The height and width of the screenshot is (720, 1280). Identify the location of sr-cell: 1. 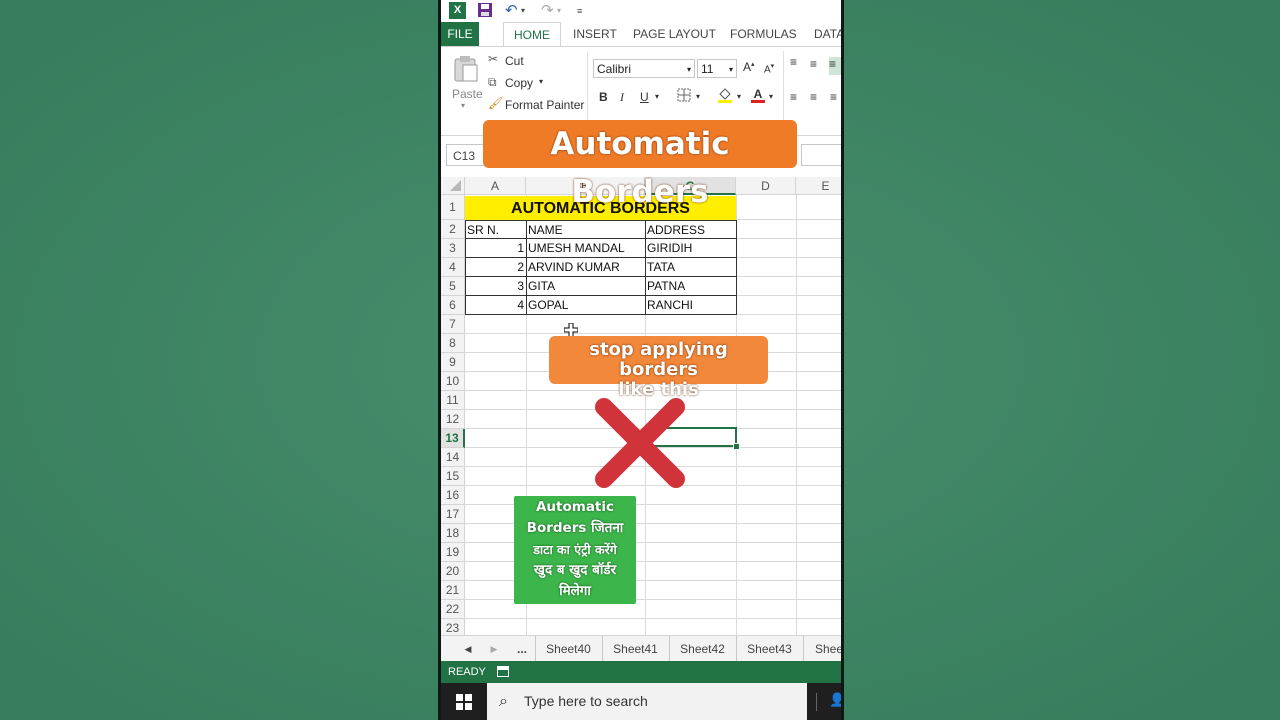
(494, 248).